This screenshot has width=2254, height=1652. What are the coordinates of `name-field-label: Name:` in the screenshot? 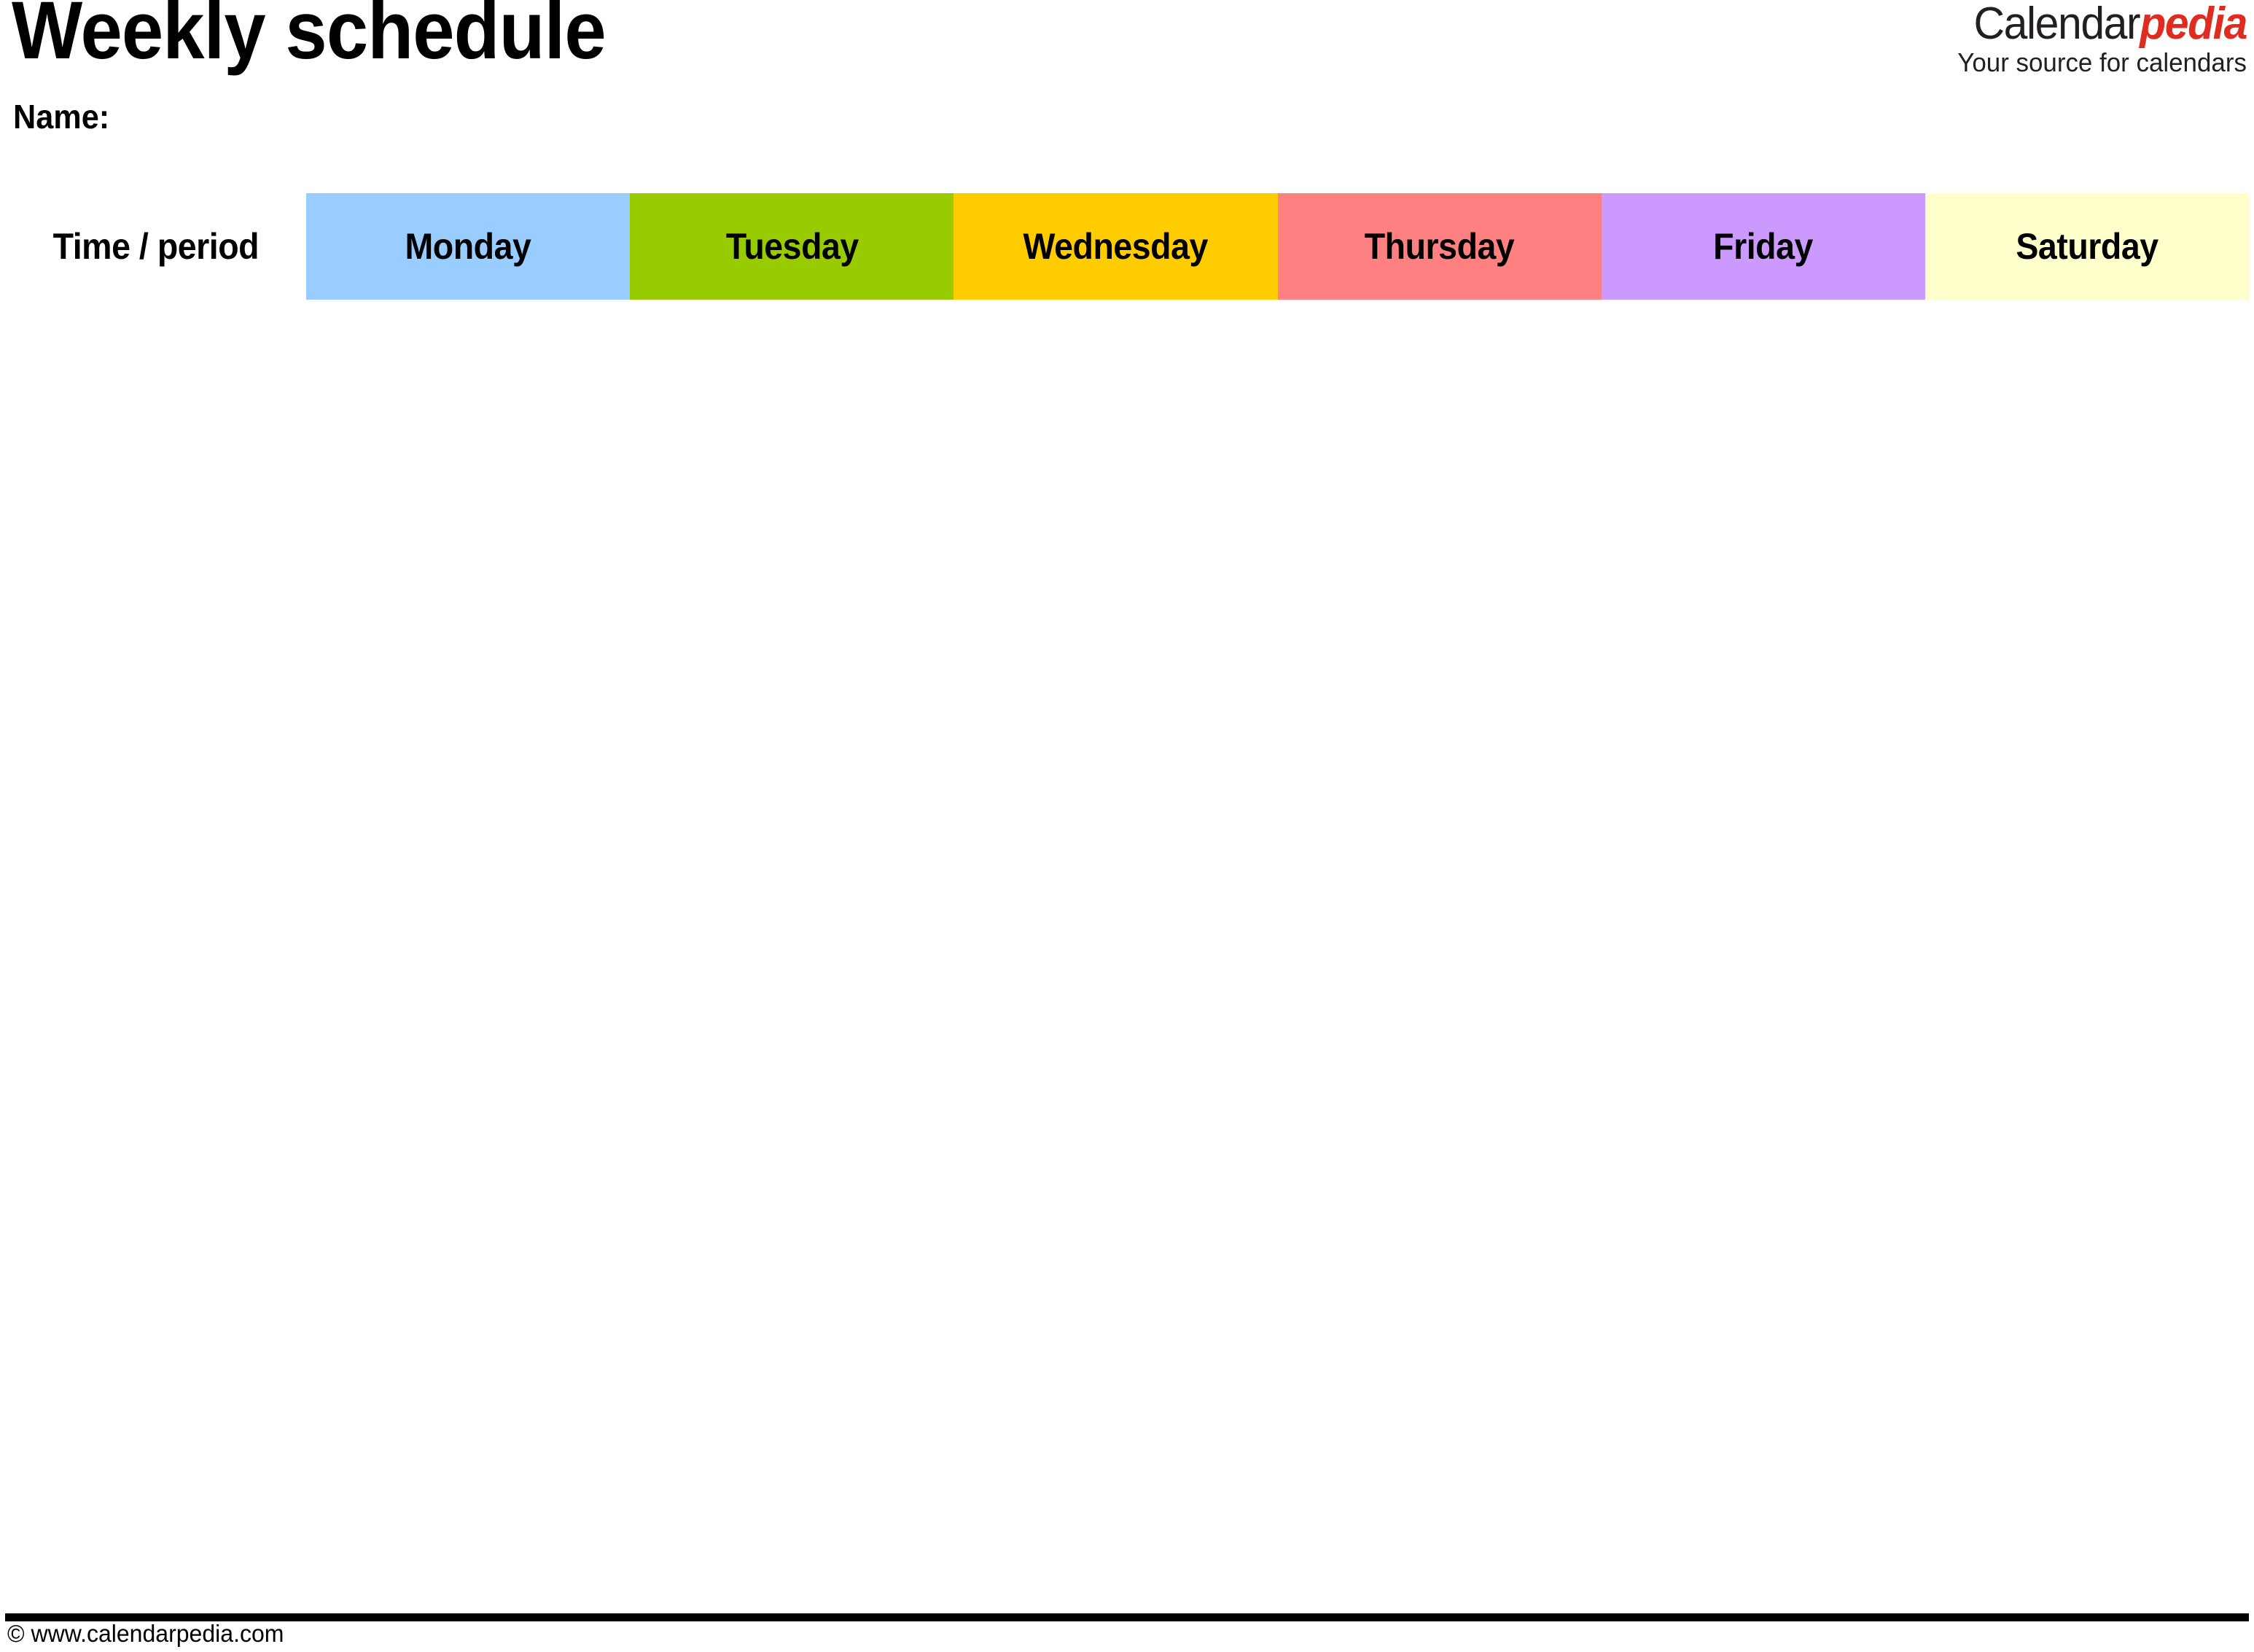 It's located at (61, 117).